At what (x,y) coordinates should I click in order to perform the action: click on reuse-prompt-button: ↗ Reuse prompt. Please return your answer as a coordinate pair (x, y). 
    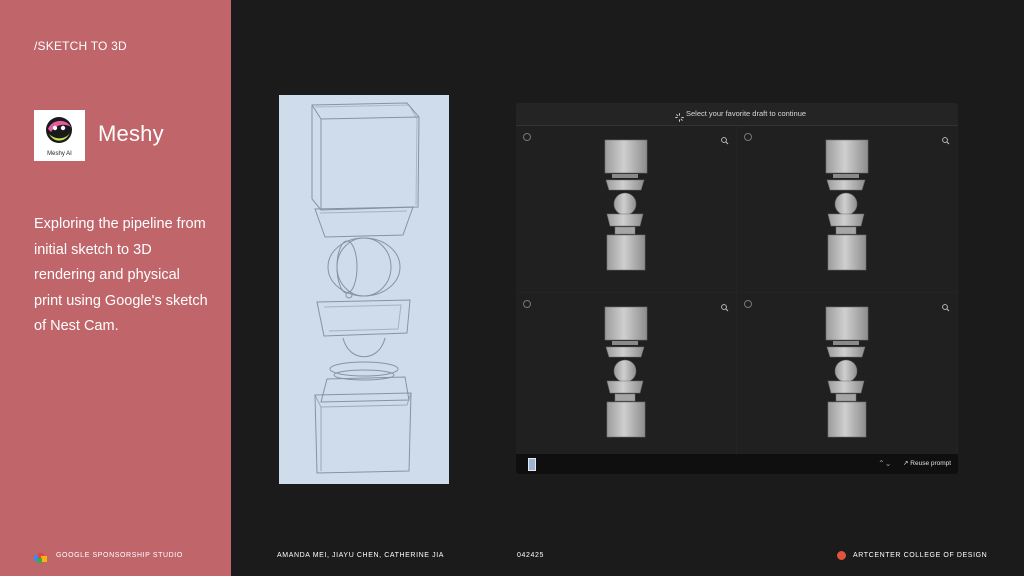
    Looking at the image, I should click on (927, 464).